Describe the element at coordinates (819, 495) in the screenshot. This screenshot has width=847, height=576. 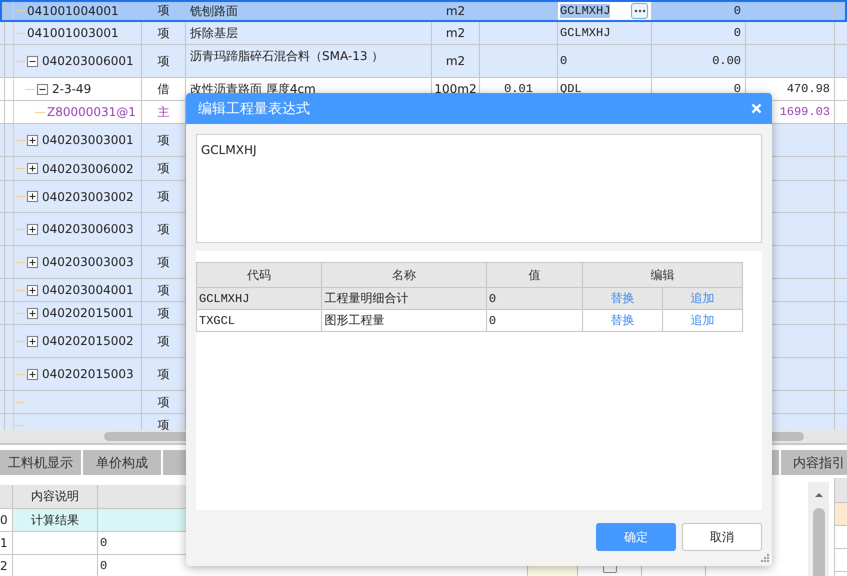
I see `scroll-up-icon` at that location.